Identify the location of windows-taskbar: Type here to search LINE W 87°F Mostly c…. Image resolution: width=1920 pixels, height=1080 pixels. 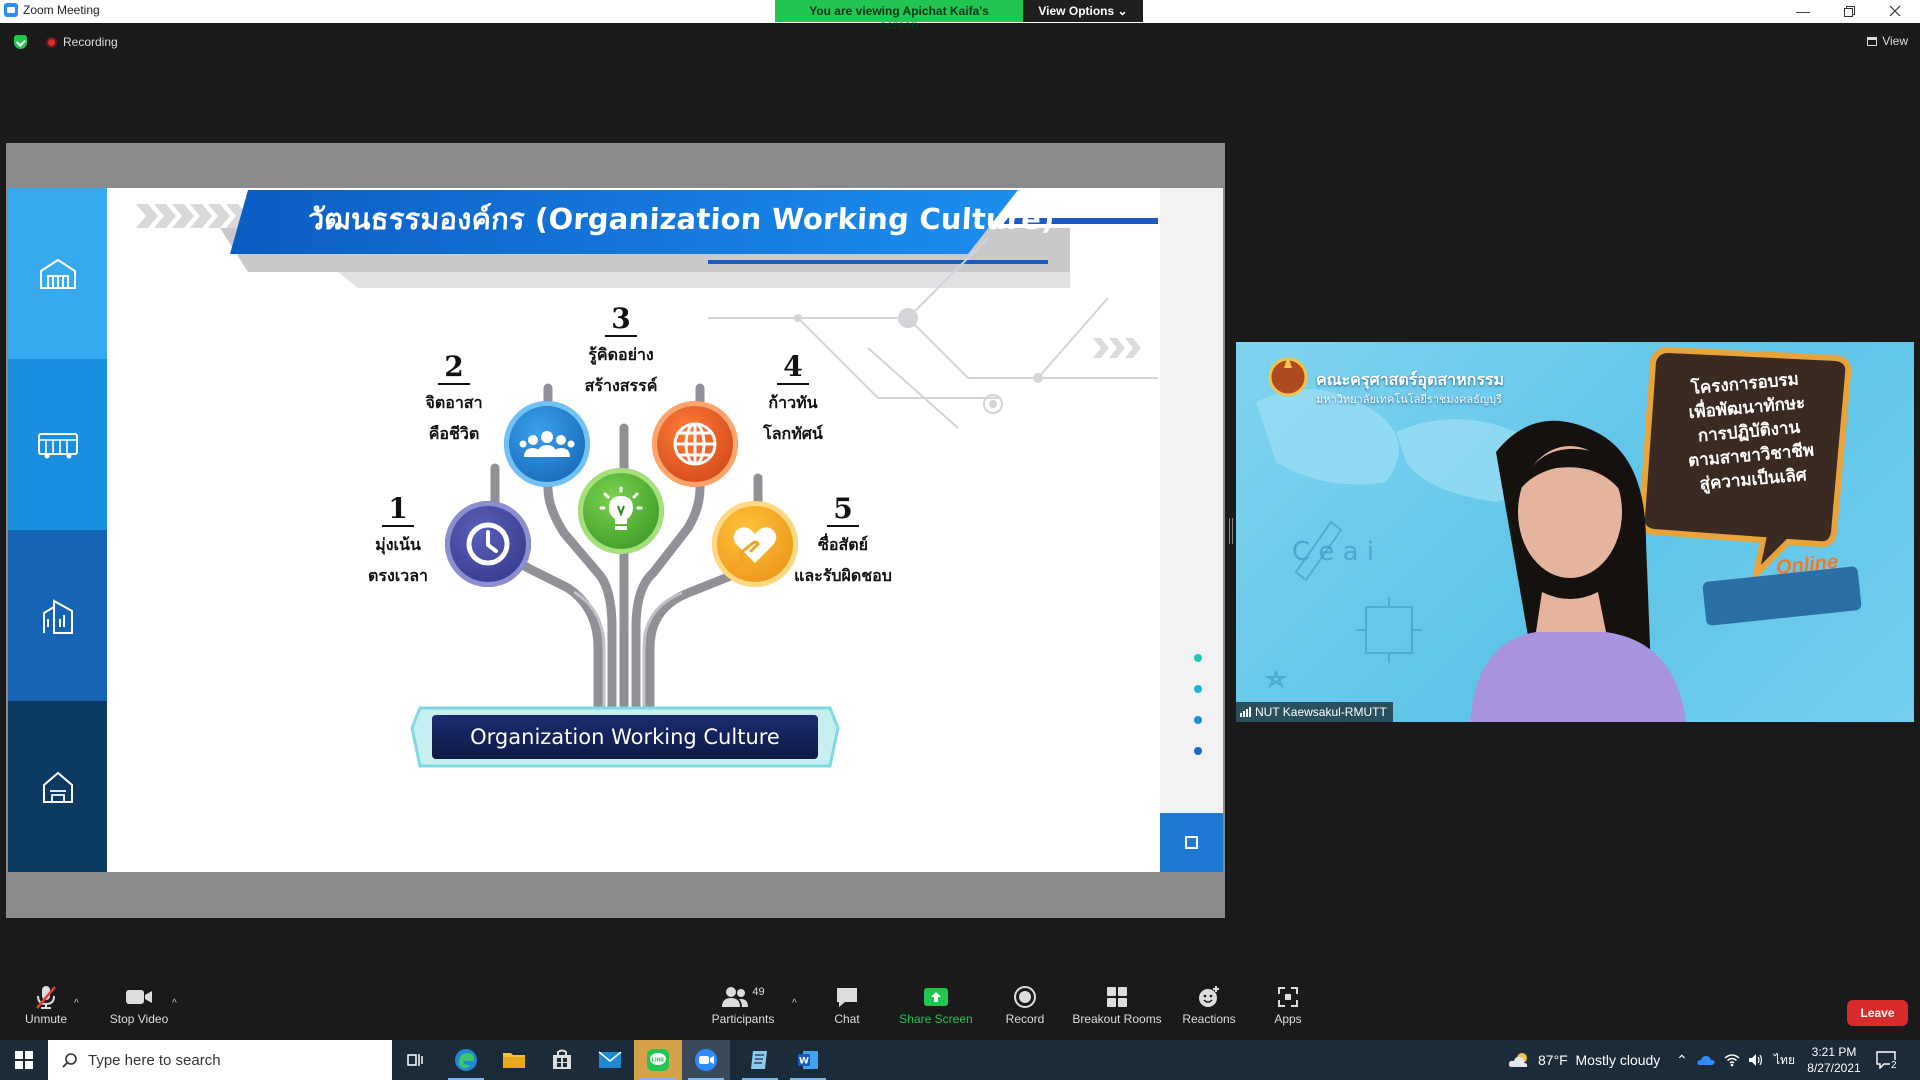
(960, 1060).